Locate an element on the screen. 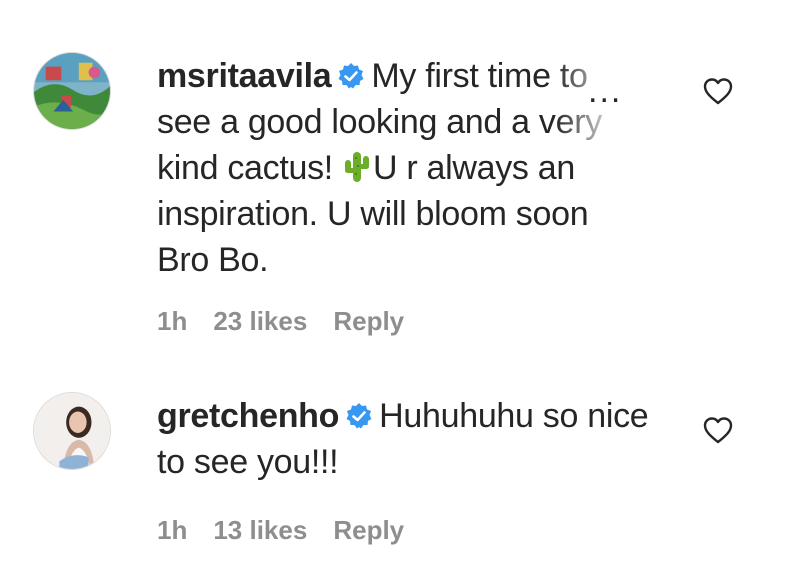 This screenshot has width=800, height=573. comment-text: gretchenho Huhuhuhu so nice to see you!!! is located at coordinates (403, 439).